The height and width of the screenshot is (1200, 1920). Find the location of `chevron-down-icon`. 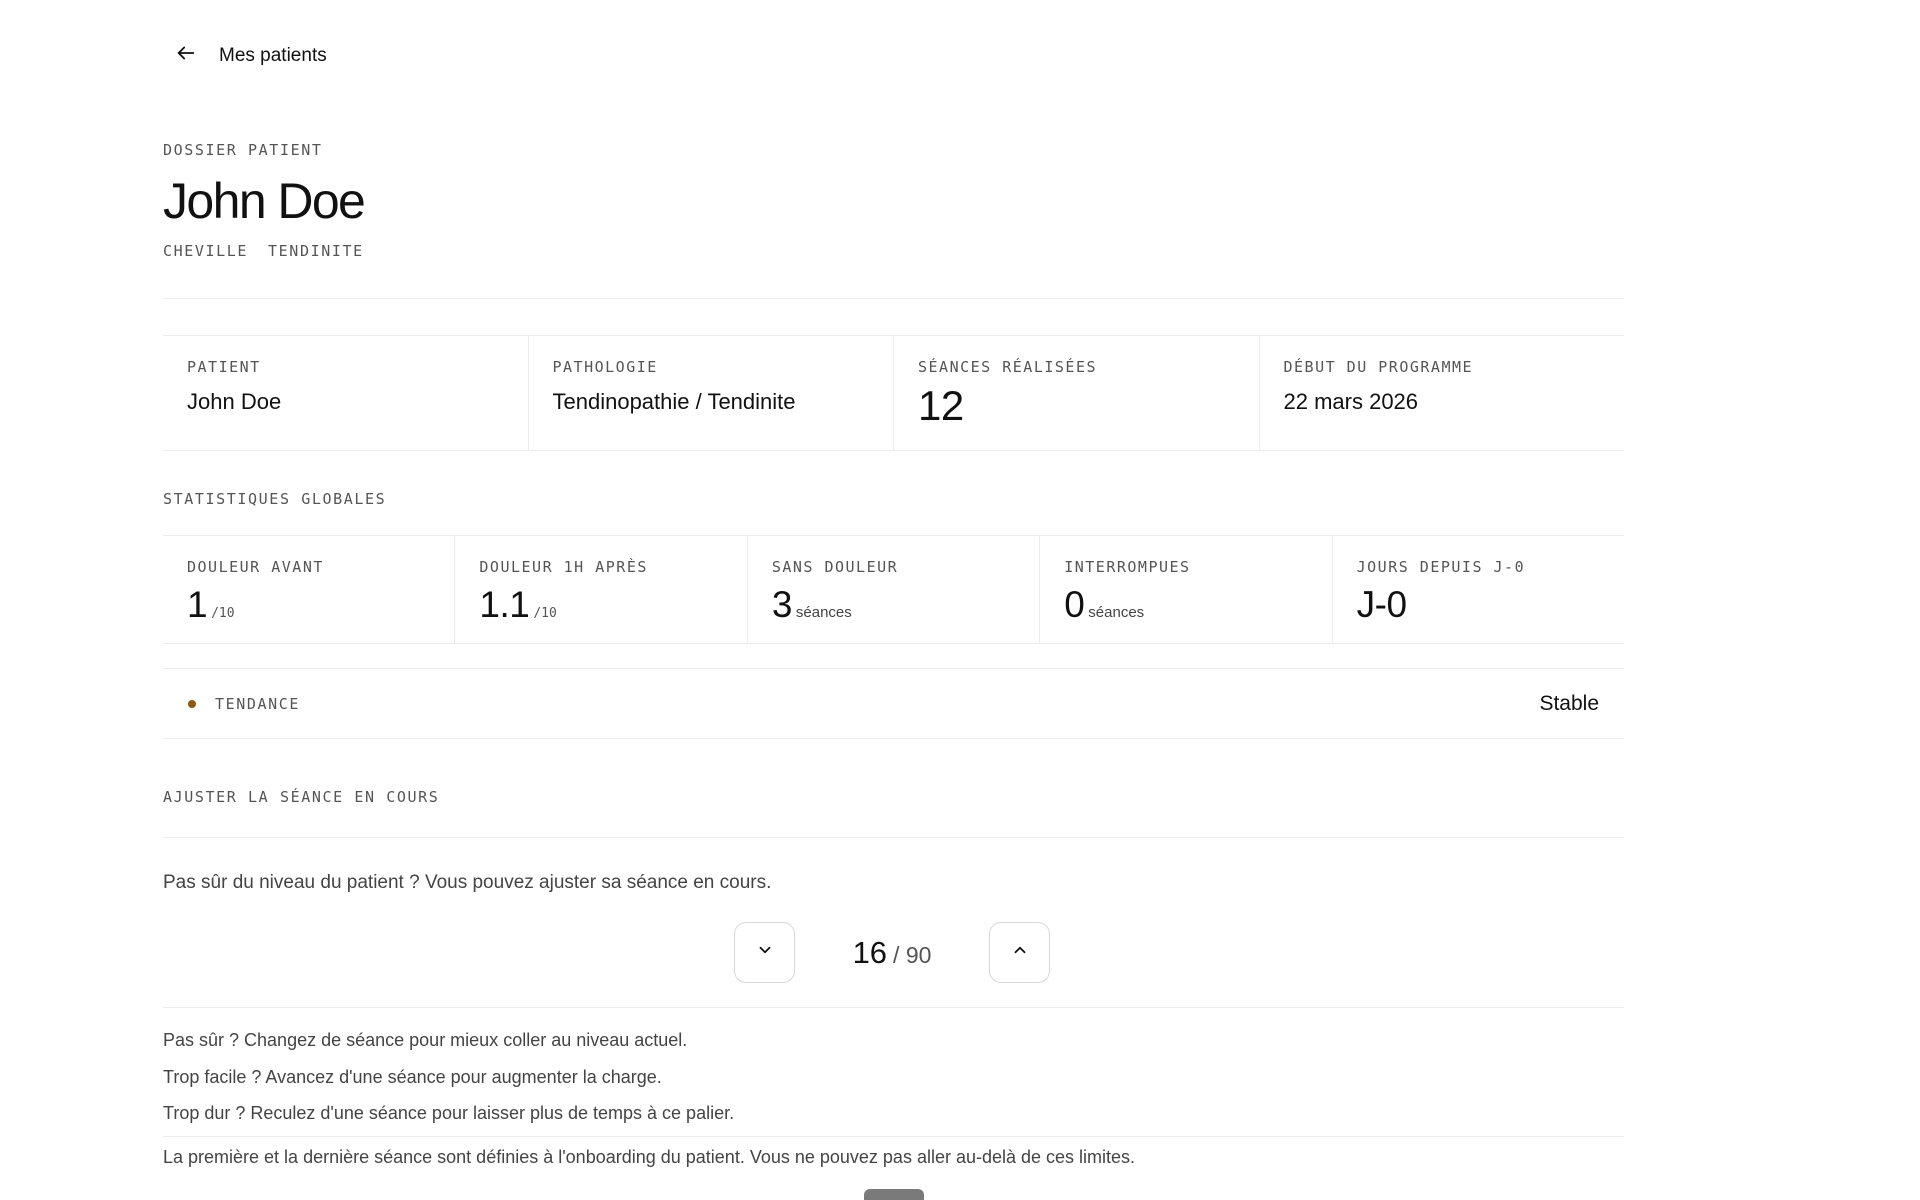

chevron-down-icon is located at coordinates (765, 952).